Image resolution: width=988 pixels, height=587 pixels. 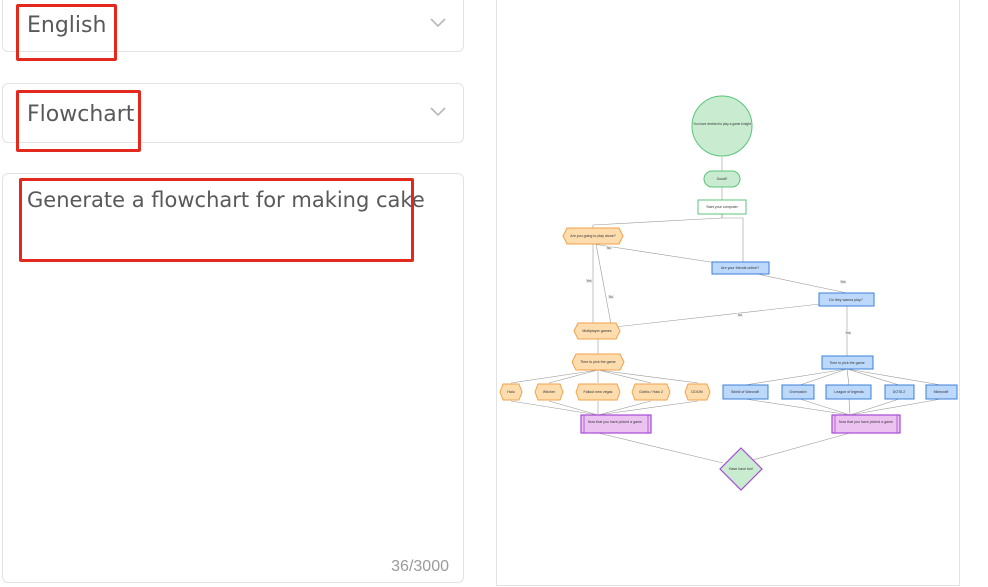 What do you see at coordinates (718, 290) in the screenshot?
I see `edge-labels: No Yes No Yes No Yes` at bounding box center [718, 290].